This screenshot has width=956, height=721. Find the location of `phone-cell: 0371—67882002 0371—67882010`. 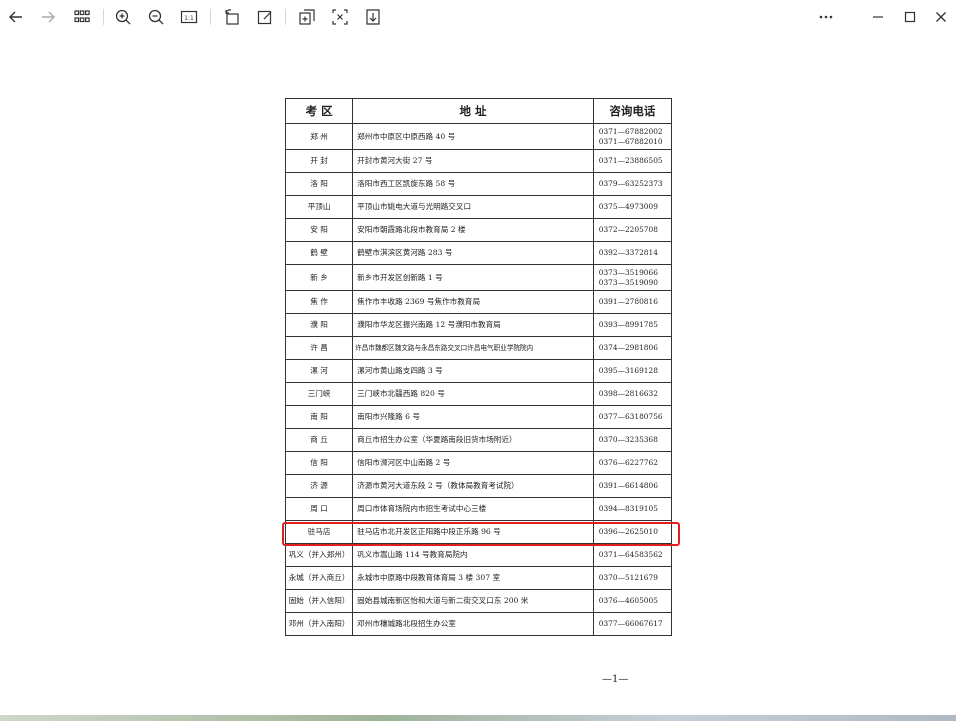

phone-cell: 0371—67882002 0371—67882010 is located at coordinates (632, 136).